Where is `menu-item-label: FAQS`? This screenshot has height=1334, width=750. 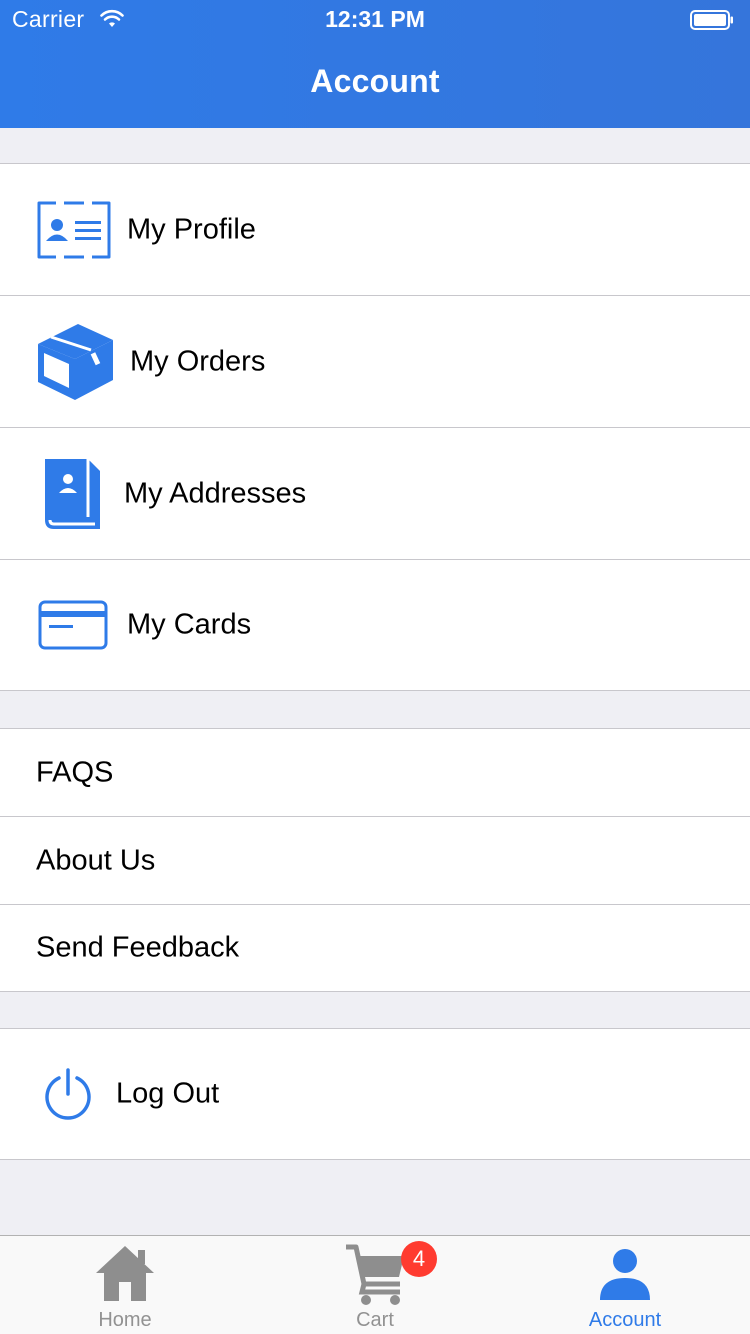
menu-item-label: FAQS is located at coordinates (75, 772).